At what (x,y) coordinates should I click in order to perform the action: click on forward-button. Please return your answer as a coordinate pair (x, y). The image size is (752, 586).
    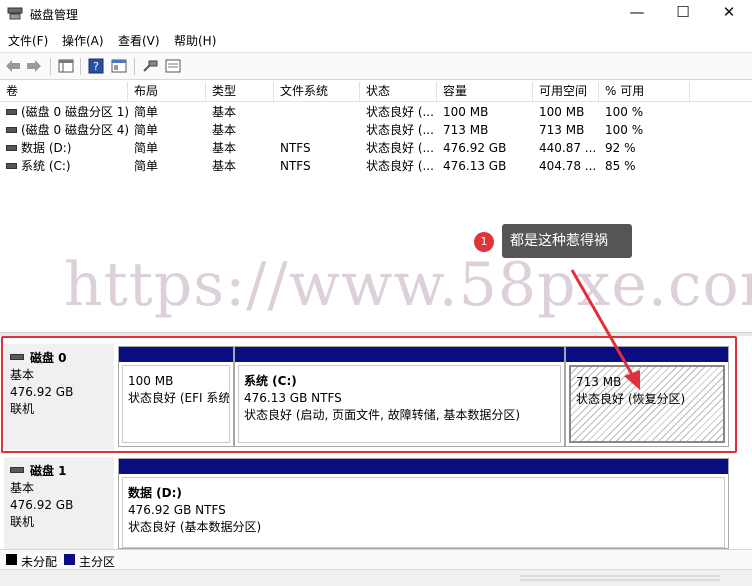
    Looking at the image, I should click on (34, 66).